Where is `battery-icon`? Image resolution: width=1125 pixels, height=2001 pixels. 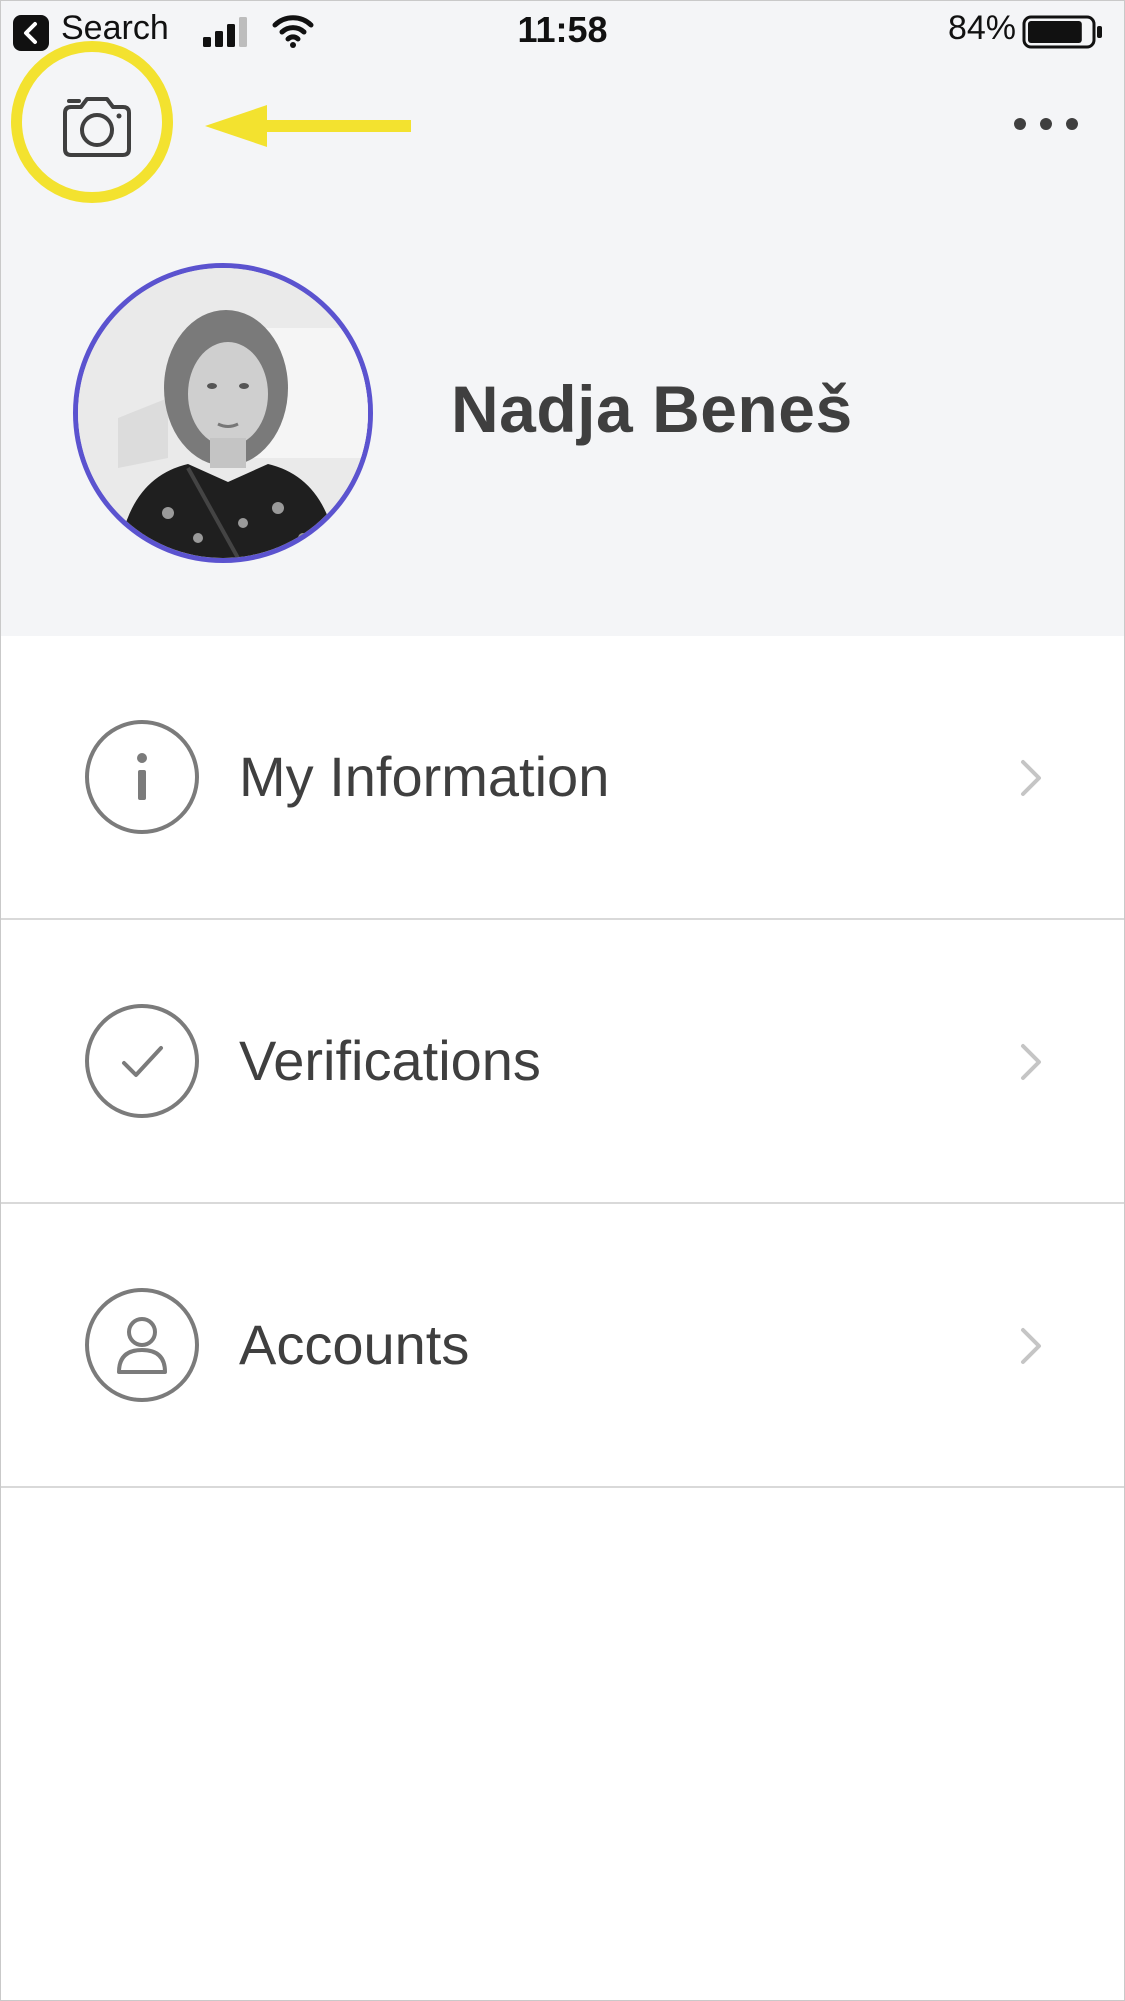
battery-icon is located at coordinates (1062, 32).